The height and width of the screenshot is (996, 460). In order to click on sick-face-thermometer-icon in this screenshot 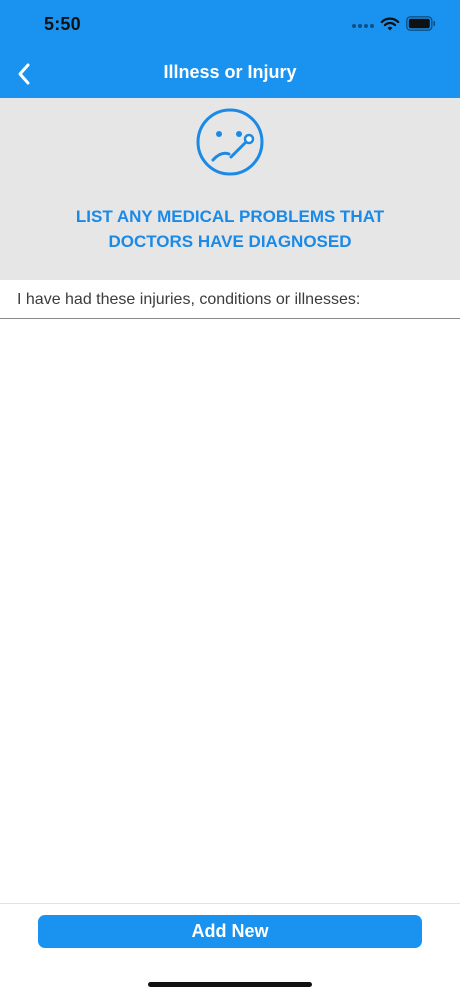, I will do `click(230, 142)`.